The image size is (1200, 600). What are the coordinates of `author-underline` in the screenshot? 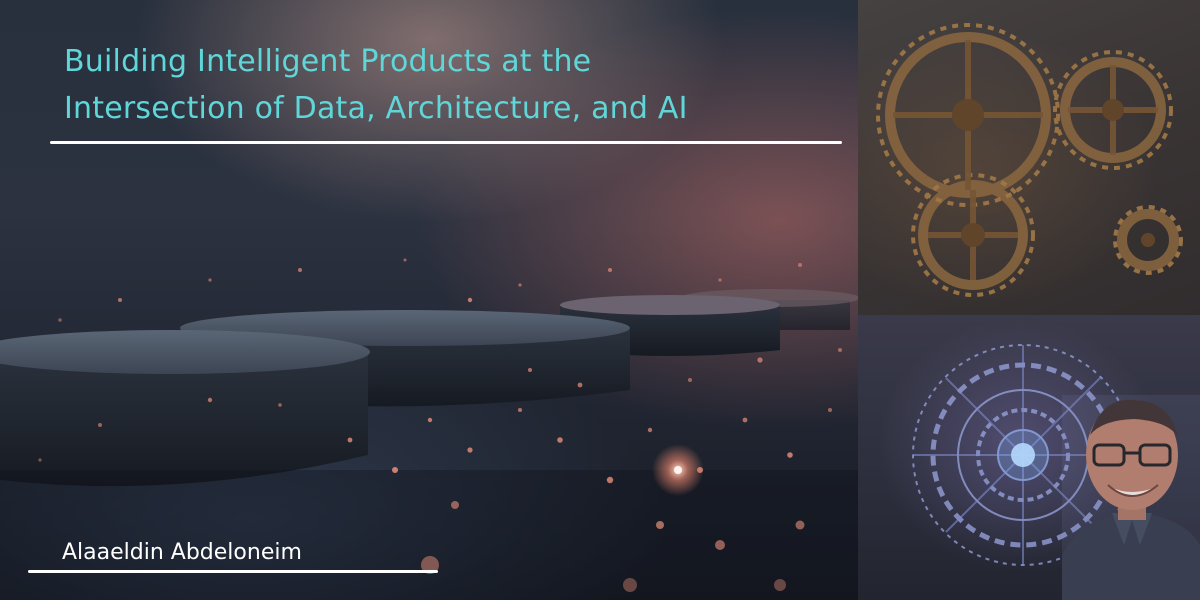 It's located at (233, 571).